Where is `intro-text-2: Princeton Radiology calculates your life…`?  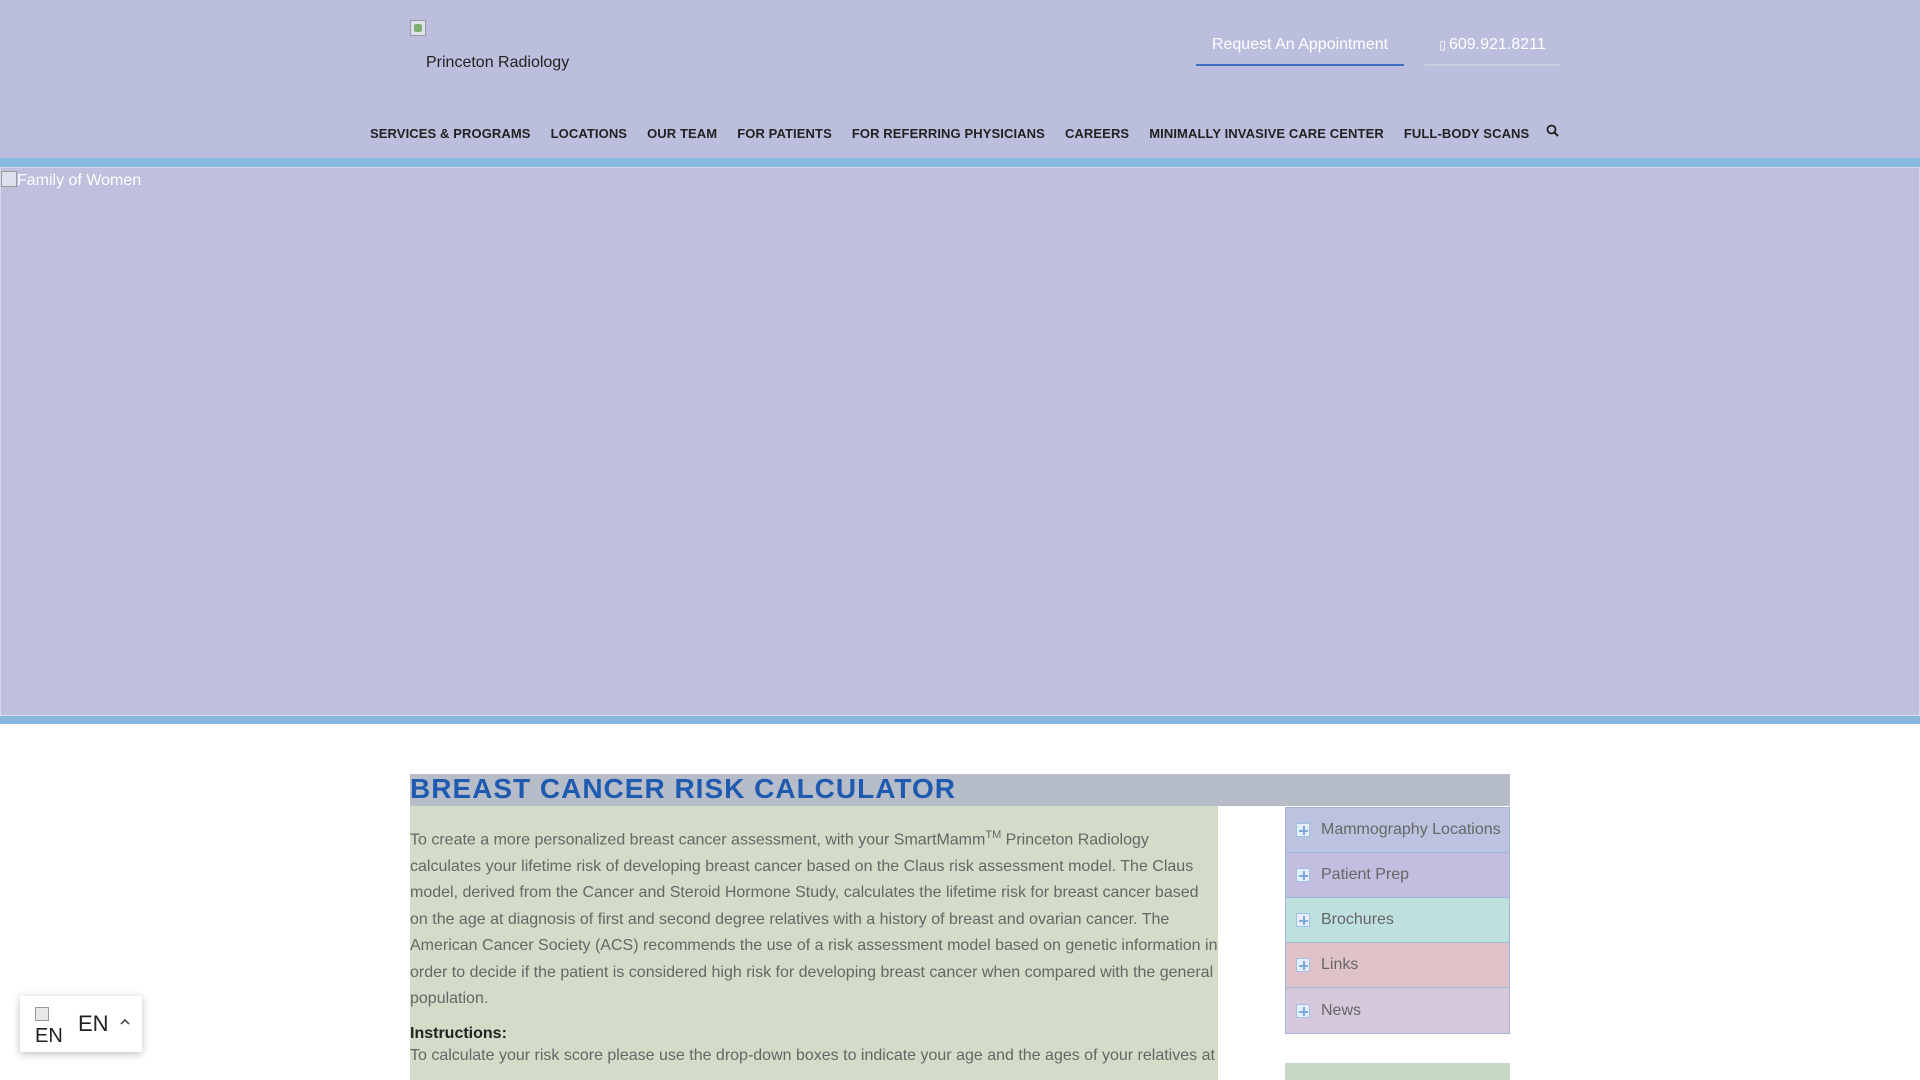
intro-text-2: Princeton Radiology calculates your life… is located at coordinates (814, 919).